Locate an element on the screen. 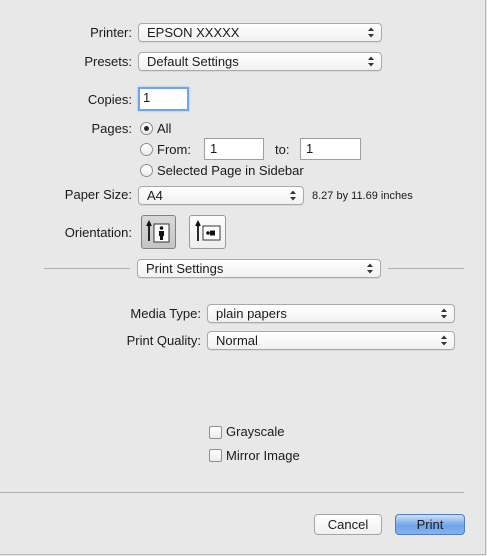 Image resolution: width=487 pixels, height=556 pixels. copies-field: 1 is located at coordinates (163, 99).